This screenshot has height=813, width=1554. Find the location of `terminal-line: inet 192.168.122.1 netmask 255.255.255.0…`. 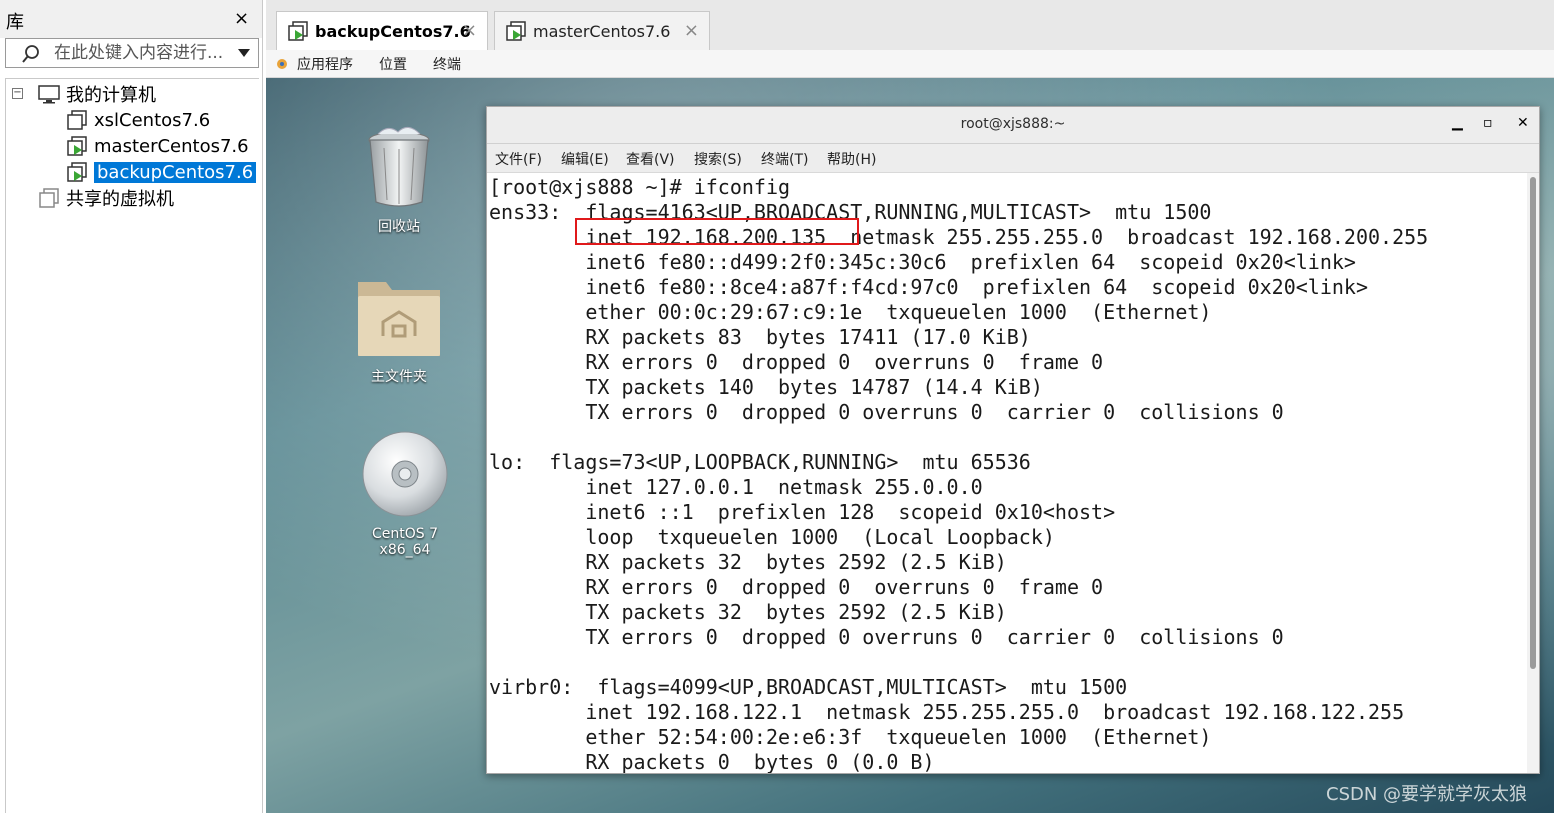

terminal-line: inet 192.168.122.1 netmask 255.255.255.0… is located at coordinates (947, 712).